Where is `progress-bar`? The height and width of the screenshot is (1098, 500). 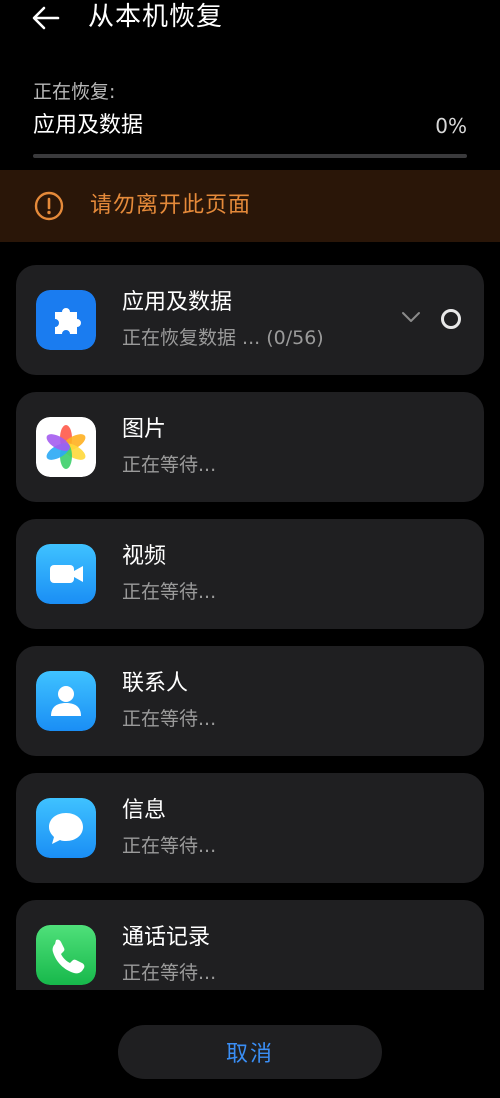
progress-bar is located at coordinates (250, 156).